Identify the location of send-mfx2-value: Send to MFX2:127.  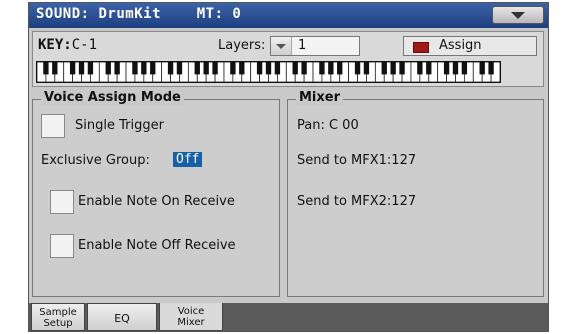
(356, 201).